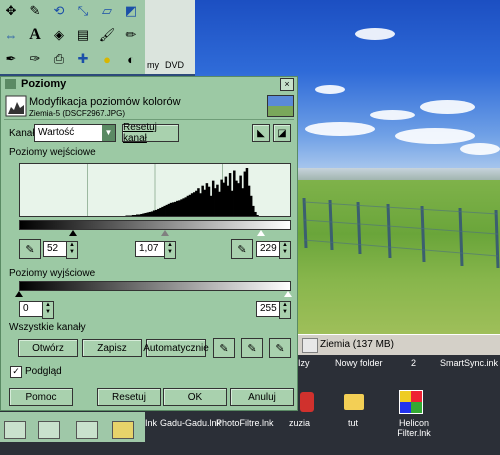 The image size is (500, 455). Describe the element at coordinates (56, 132) in the screenshot. I see `channel-value: Wartość` at that location.